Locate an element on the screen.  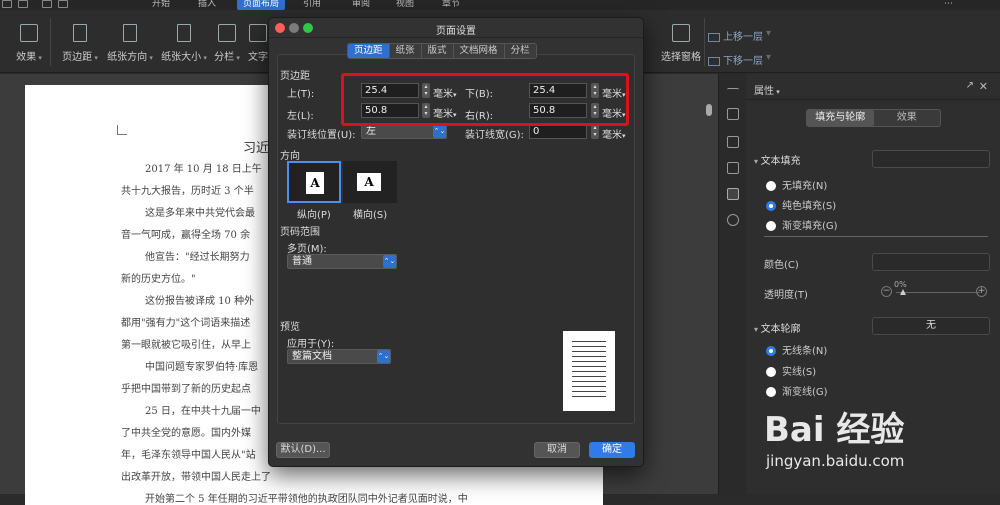
solid-fill-radio: 纯色填充(S) is located at coordinates (801, 204).